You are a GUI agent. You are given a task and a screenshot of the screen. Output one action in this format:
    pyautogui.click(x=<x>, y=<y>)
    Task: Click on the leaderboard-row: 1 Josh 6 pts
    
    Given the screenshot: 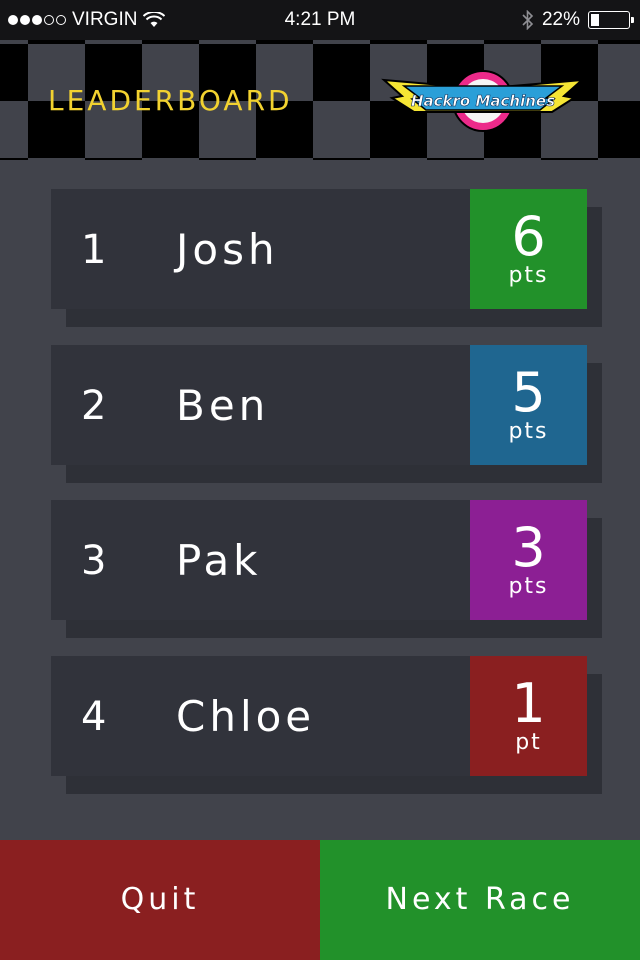 What is the action you would take?
    pyautogui.click(x=326, y=258)
    